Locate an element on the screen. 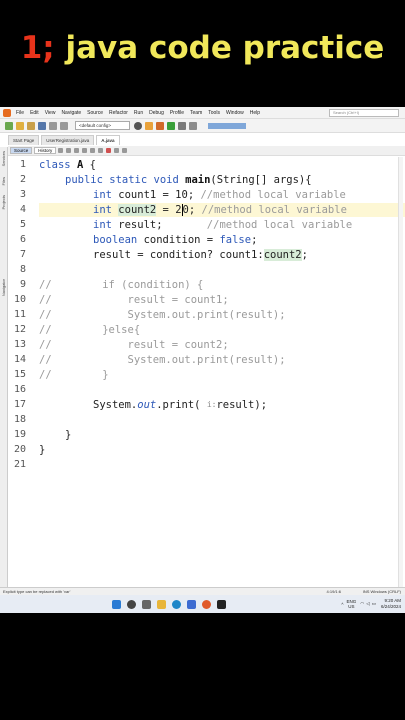 Image resolution: width=405 pixels, height=720 pixels. side-tab-projects: Projects is located at coordinates (3, 202).